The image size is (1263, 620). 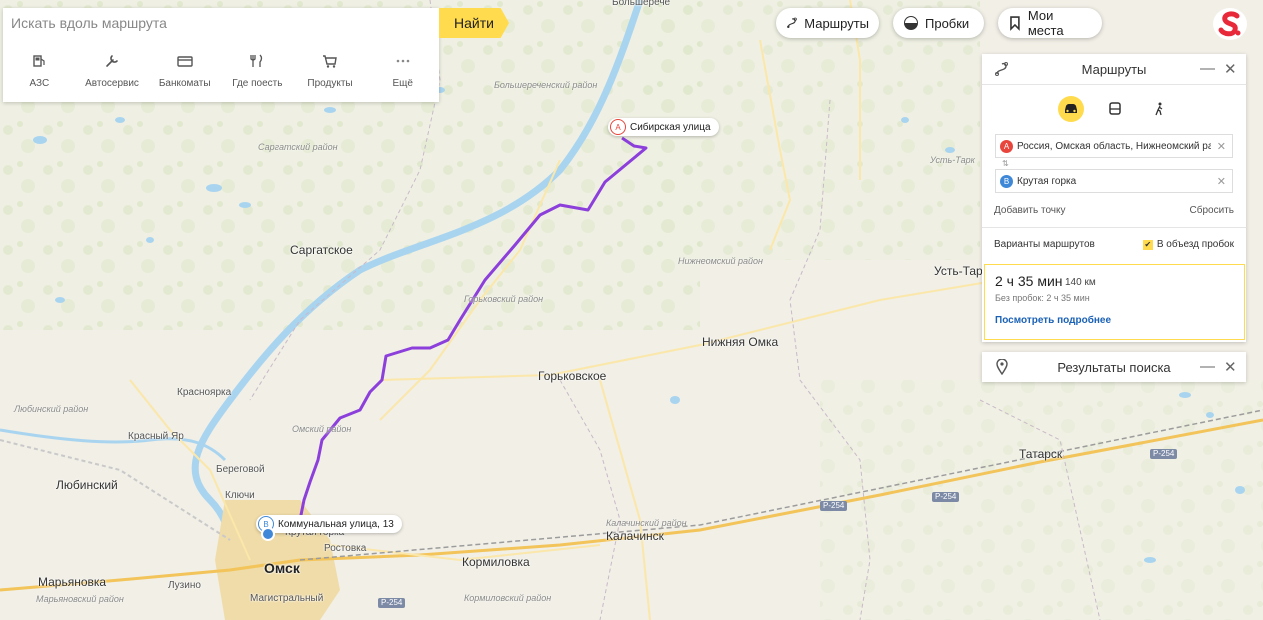 What do you see at coordinates (39, 61) in the screenshot?
I see `gas-station-icon` at bounding box center [39, 61].